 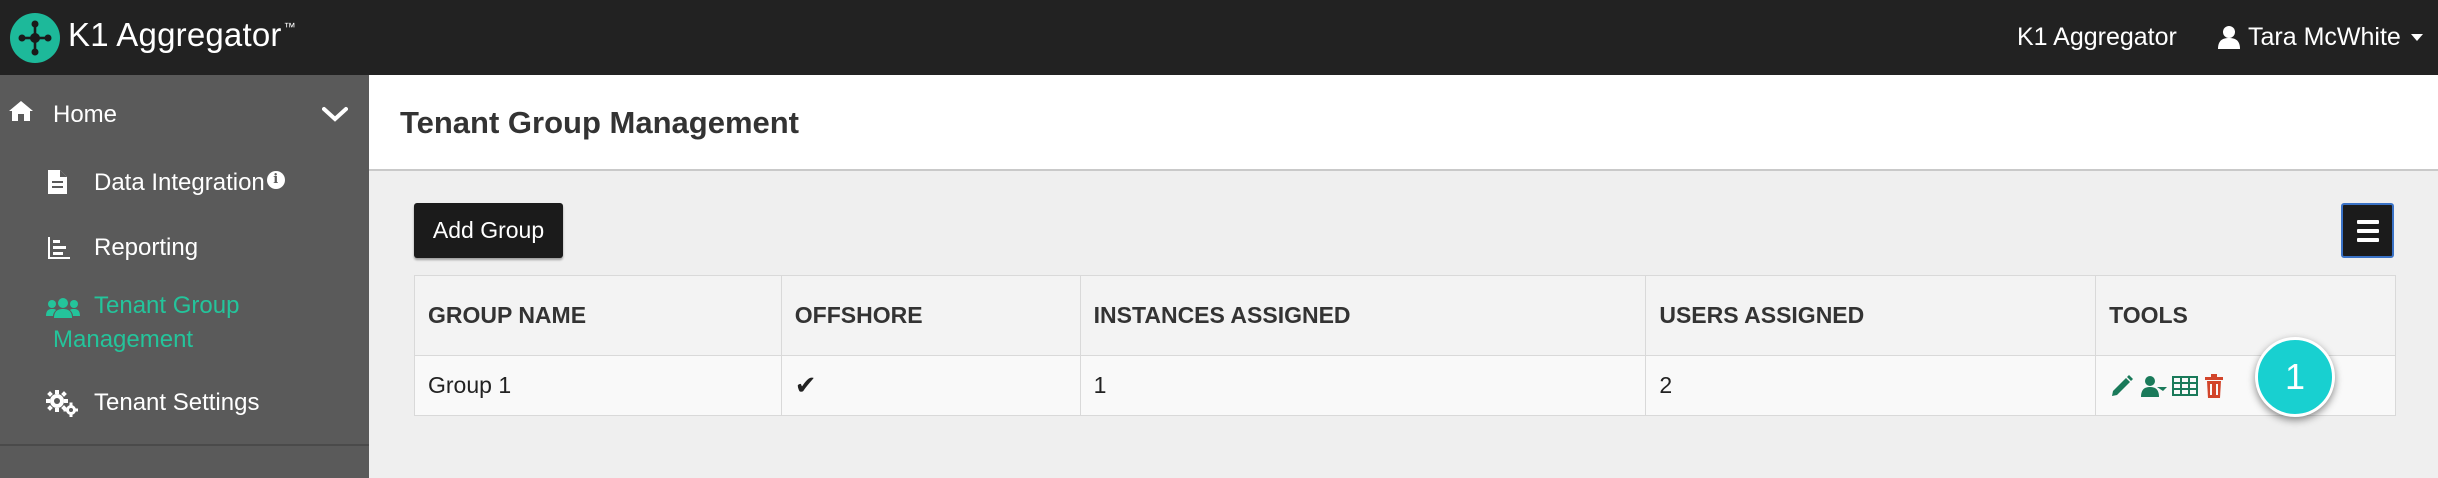 I want to click on brand-text: K1 Aggregator, so click(x=175, y=34).